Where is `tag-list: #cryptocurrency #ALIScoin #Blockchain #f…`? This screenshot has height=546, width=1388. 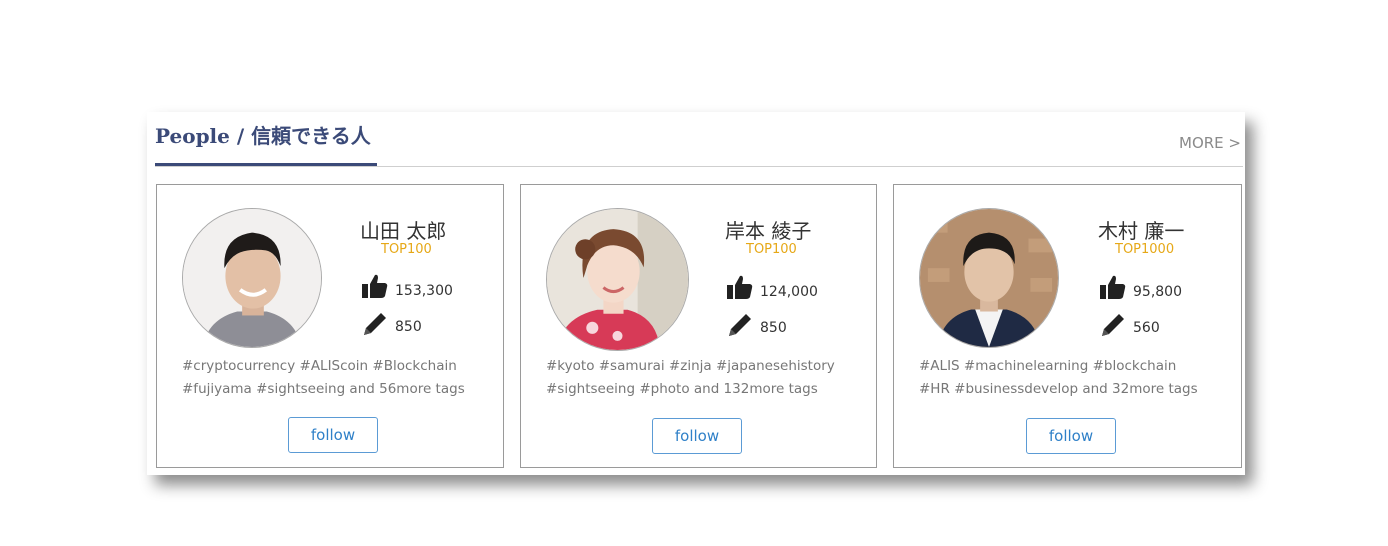 tag-list: #cryptocurrency #ALIScoin #Blockchain #f… is located at coordinates (342, 378).